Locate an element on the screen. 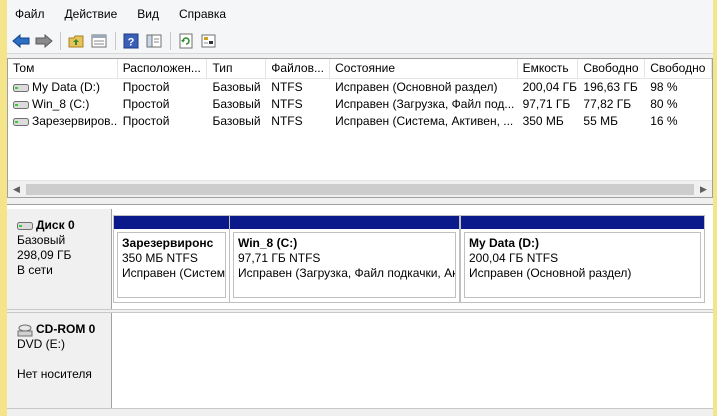 The height and width of the screenshot is (416, 717). volume-status: Исправен (Основной раздел) is located at coordinates (416, 87).